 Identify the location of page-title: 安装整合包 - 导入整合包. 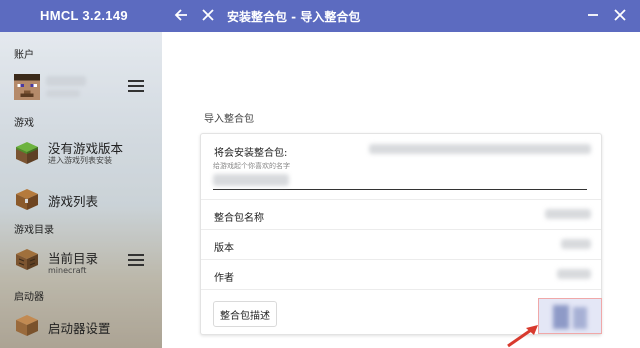
(294, 17).